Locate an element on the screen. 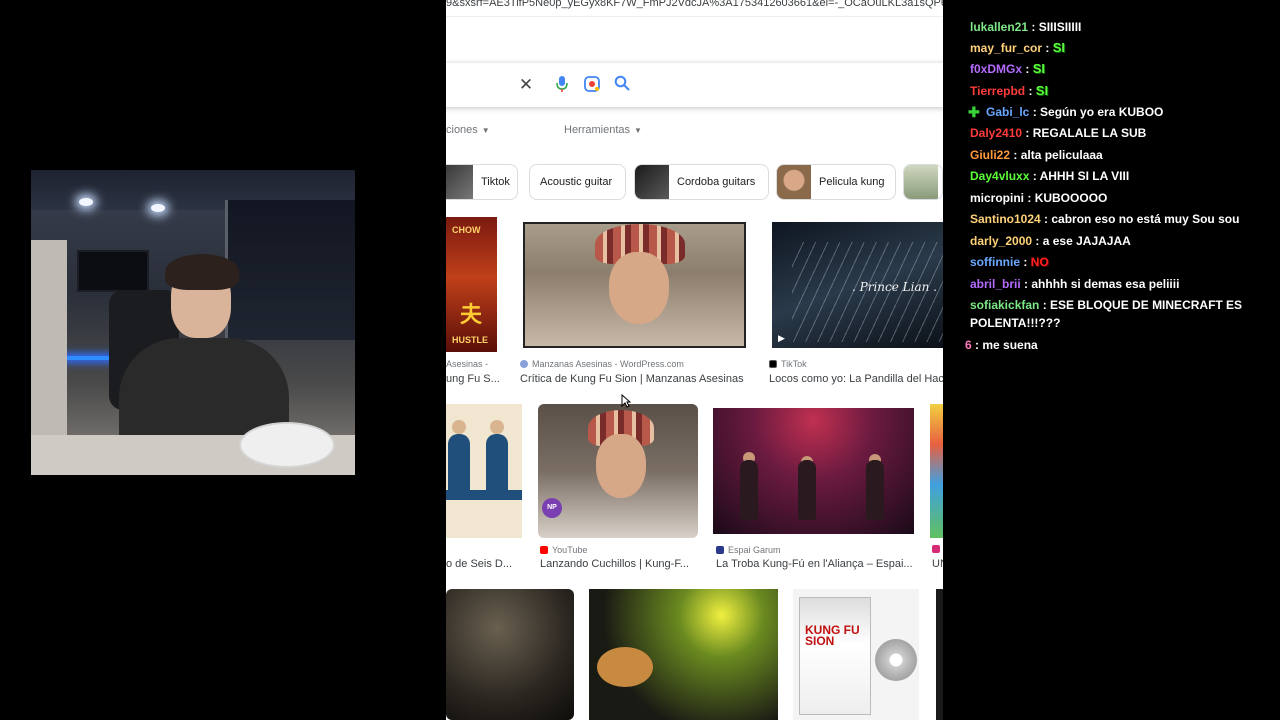 Image resolution: width=1280 pixels, height=720 pixels. chat-message: Giuli22 : alta peliculaaa is located at coordinates (1120, 155).